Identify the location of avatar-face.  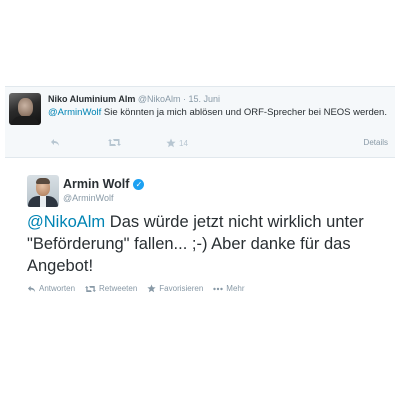
(25, 107).